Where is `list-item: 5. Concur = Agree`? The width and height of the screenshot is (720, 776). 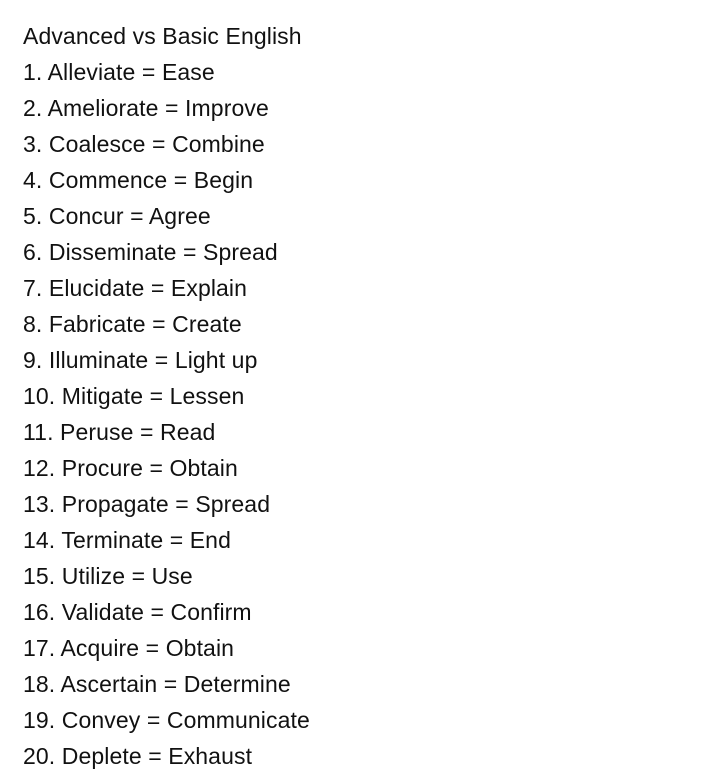 list-item: 5. Concur = Agree is located at coordinates (117, 216).